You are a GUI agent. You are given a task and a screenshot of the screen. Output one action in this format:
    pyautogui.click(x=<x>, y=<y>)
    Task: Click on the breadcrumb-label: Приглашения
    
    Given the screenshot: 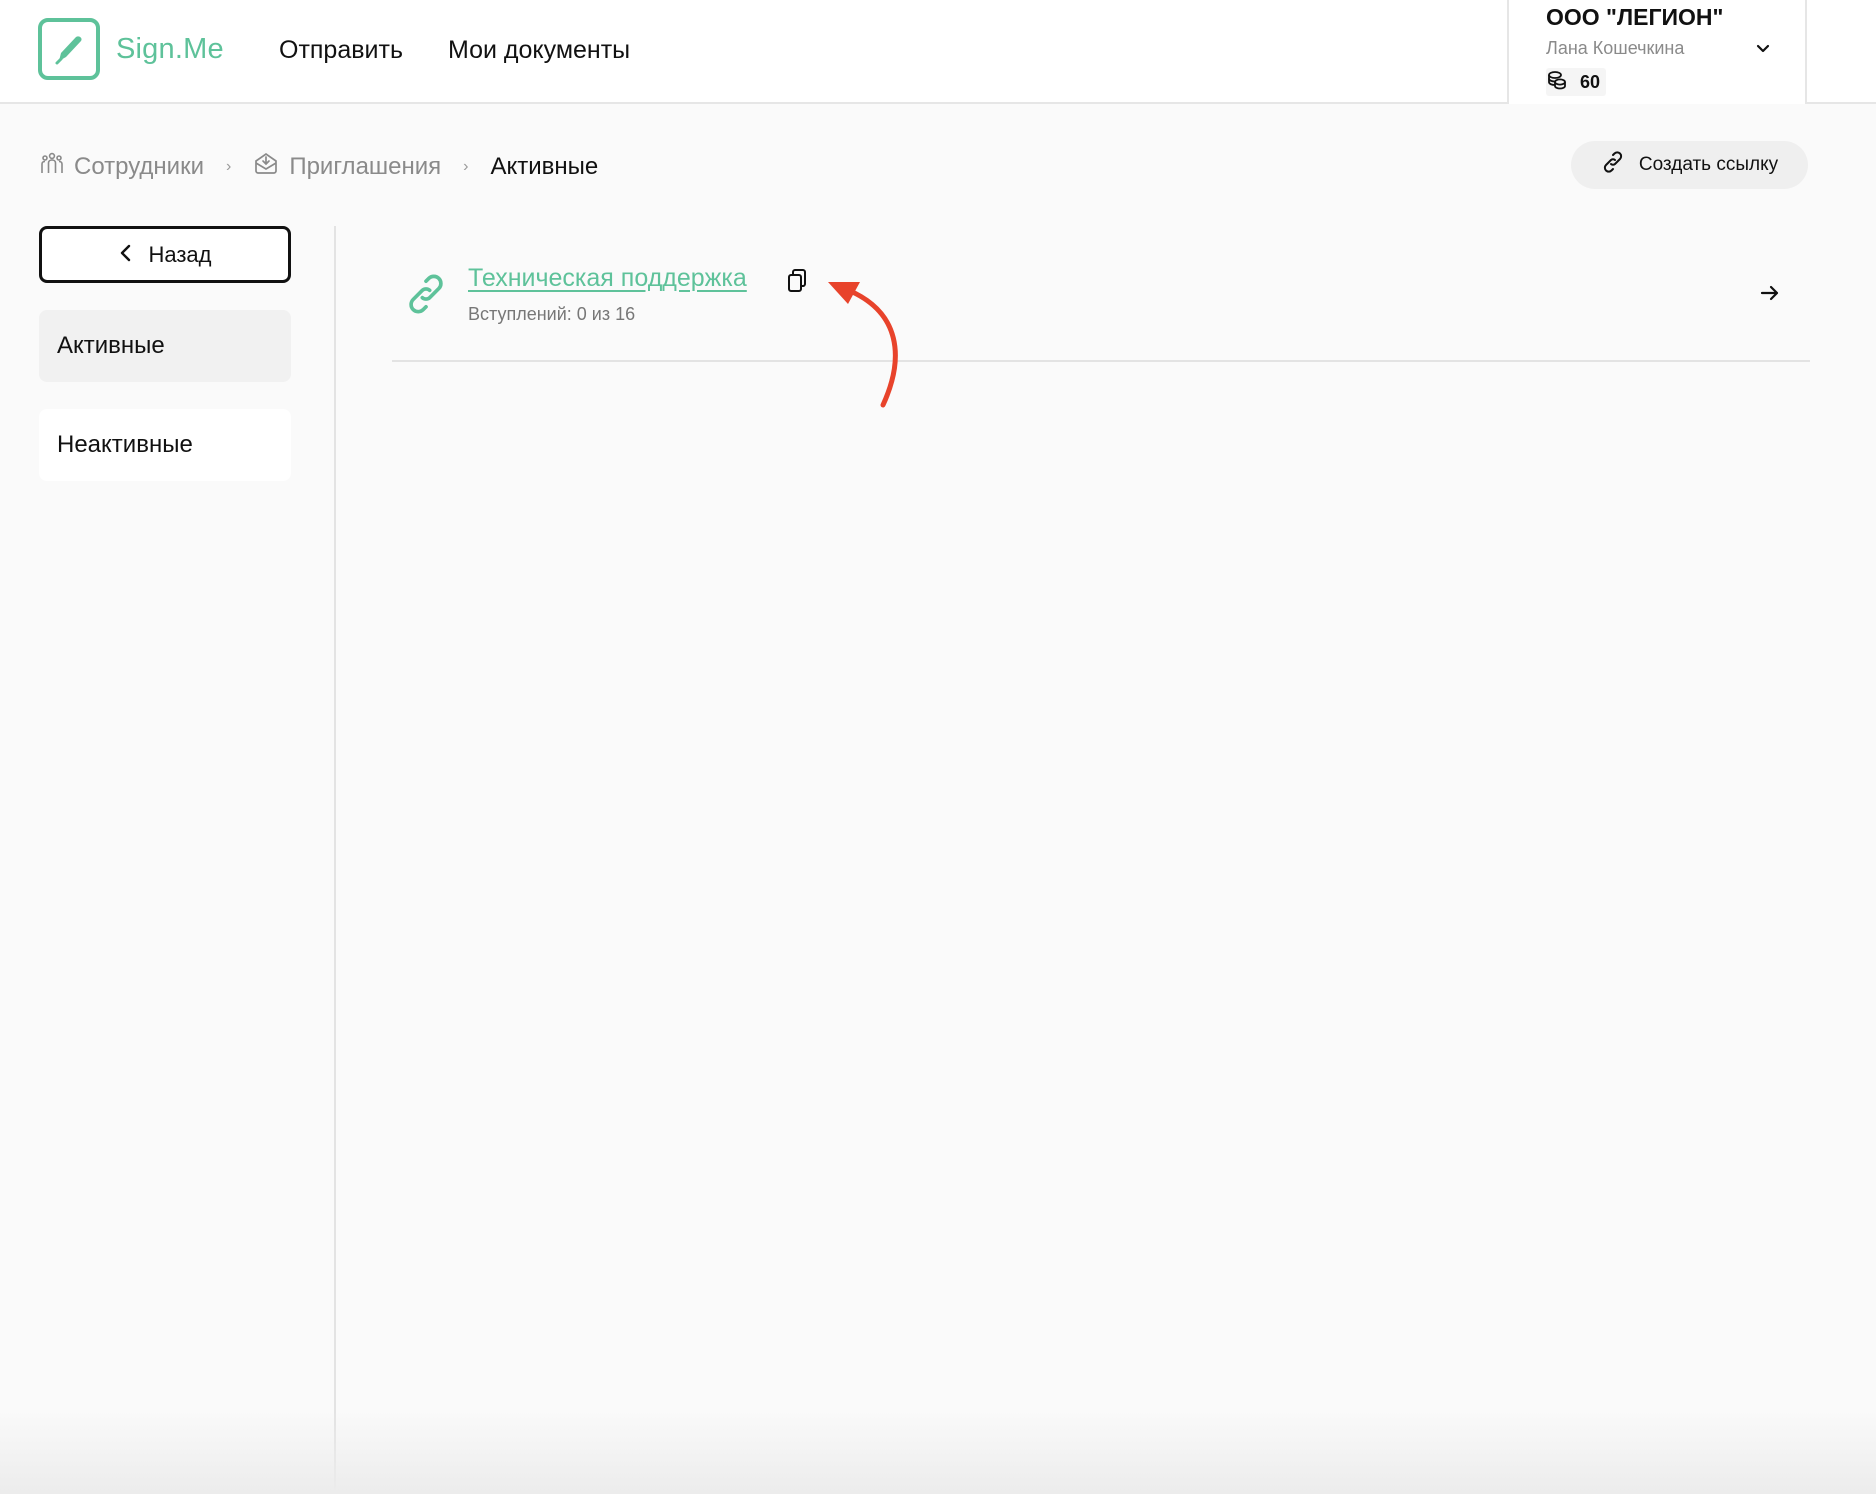 What is the action you would take?
    pyautogui.click(x=365, y=166)
    